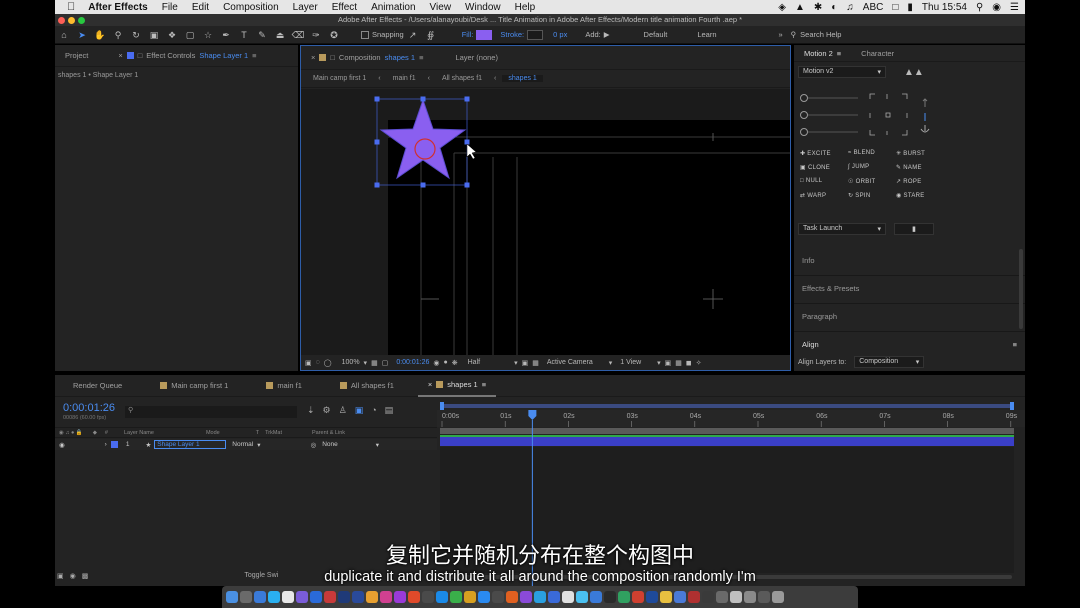 The width and height of the screenshot is (1080, 608). I want to click on work-area-bar, so click(727, 406).